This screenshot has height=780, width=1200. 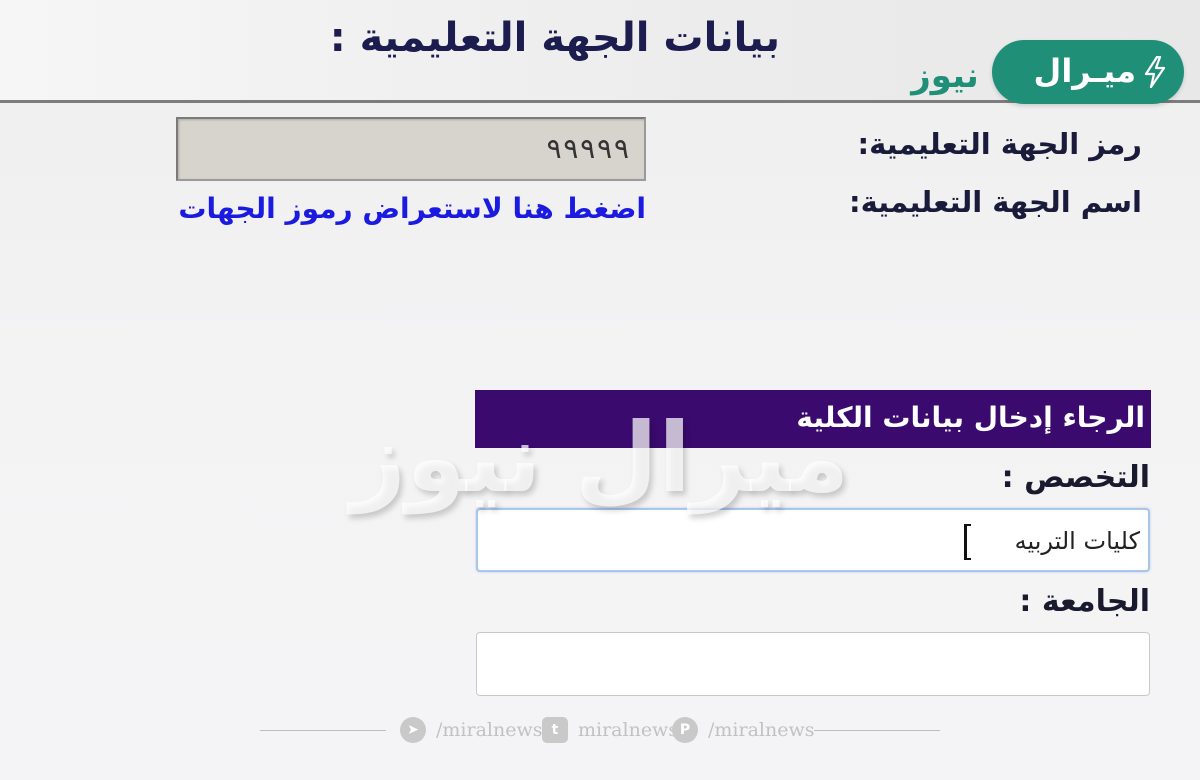 What do you see at coordinates (323, 730) in the screenshot?
I see `footer-divider-left` at bounding box center [323, 730].